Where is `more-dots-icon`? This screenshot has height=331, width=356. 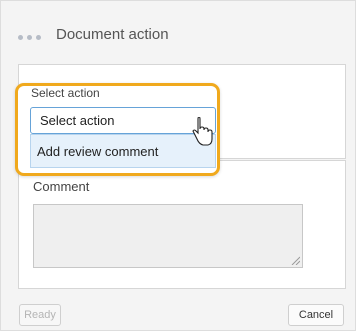
more-dots-icon is located at coordinates (29, 37).